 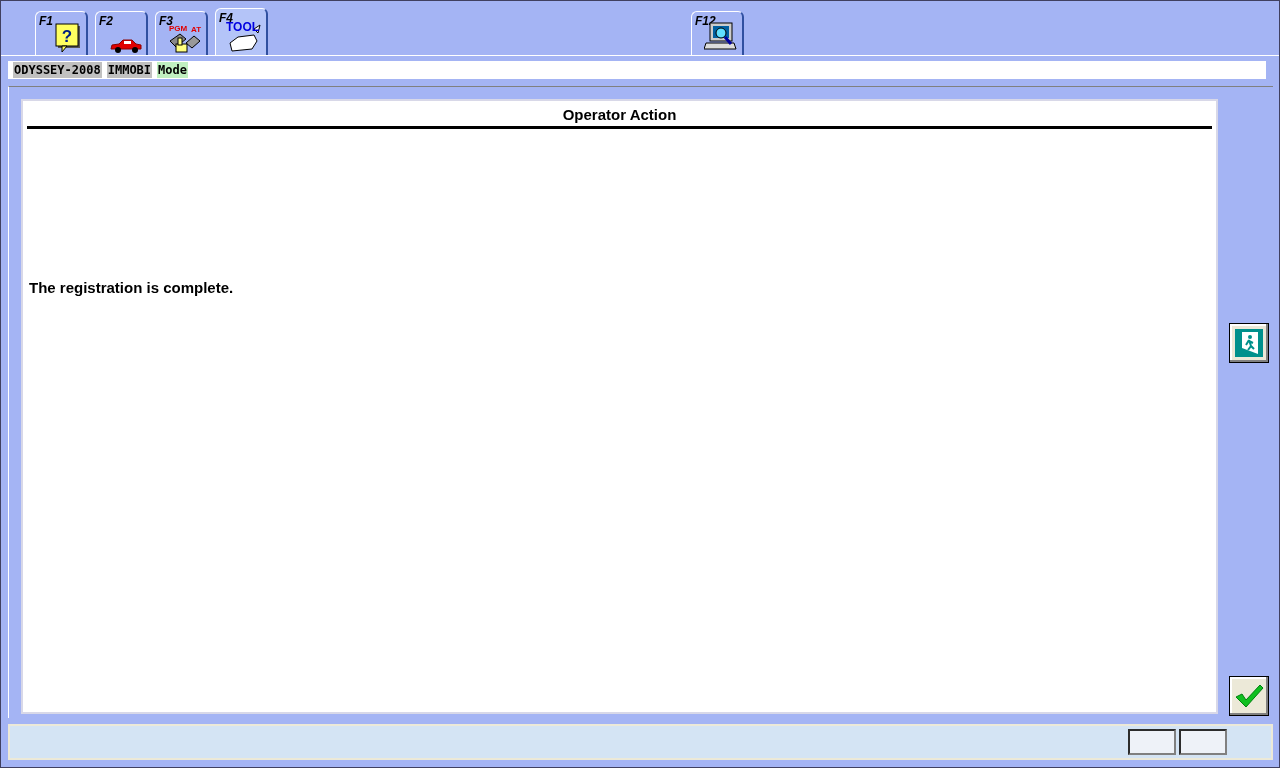 What do you see at coordinates (178, 28) in the screenshot?
I see `icon-label: PGM` at bounding box center [178, 28].